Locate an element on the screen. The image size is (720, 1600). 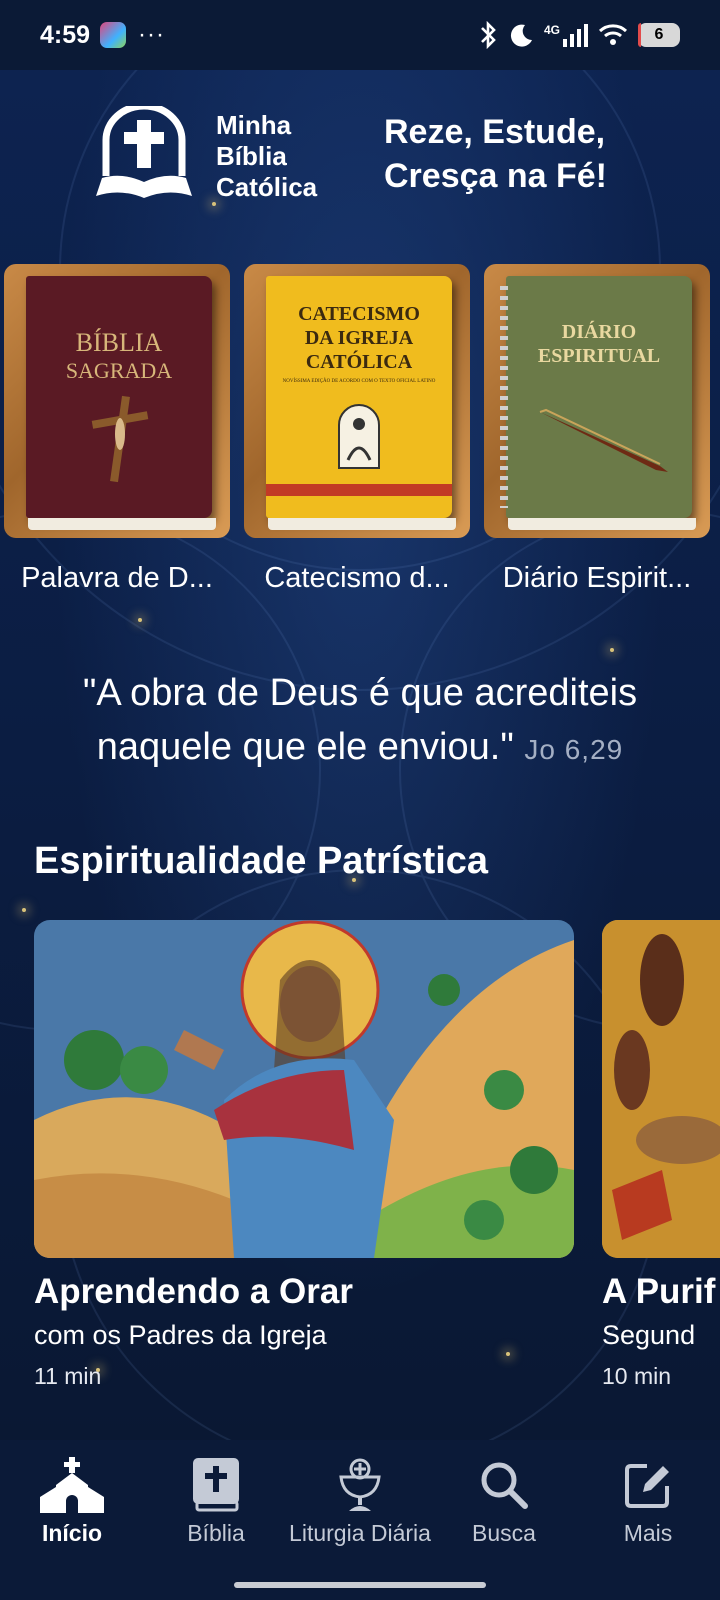
nav-label: Liturgia Diária is located at coordinates (360, 1533).